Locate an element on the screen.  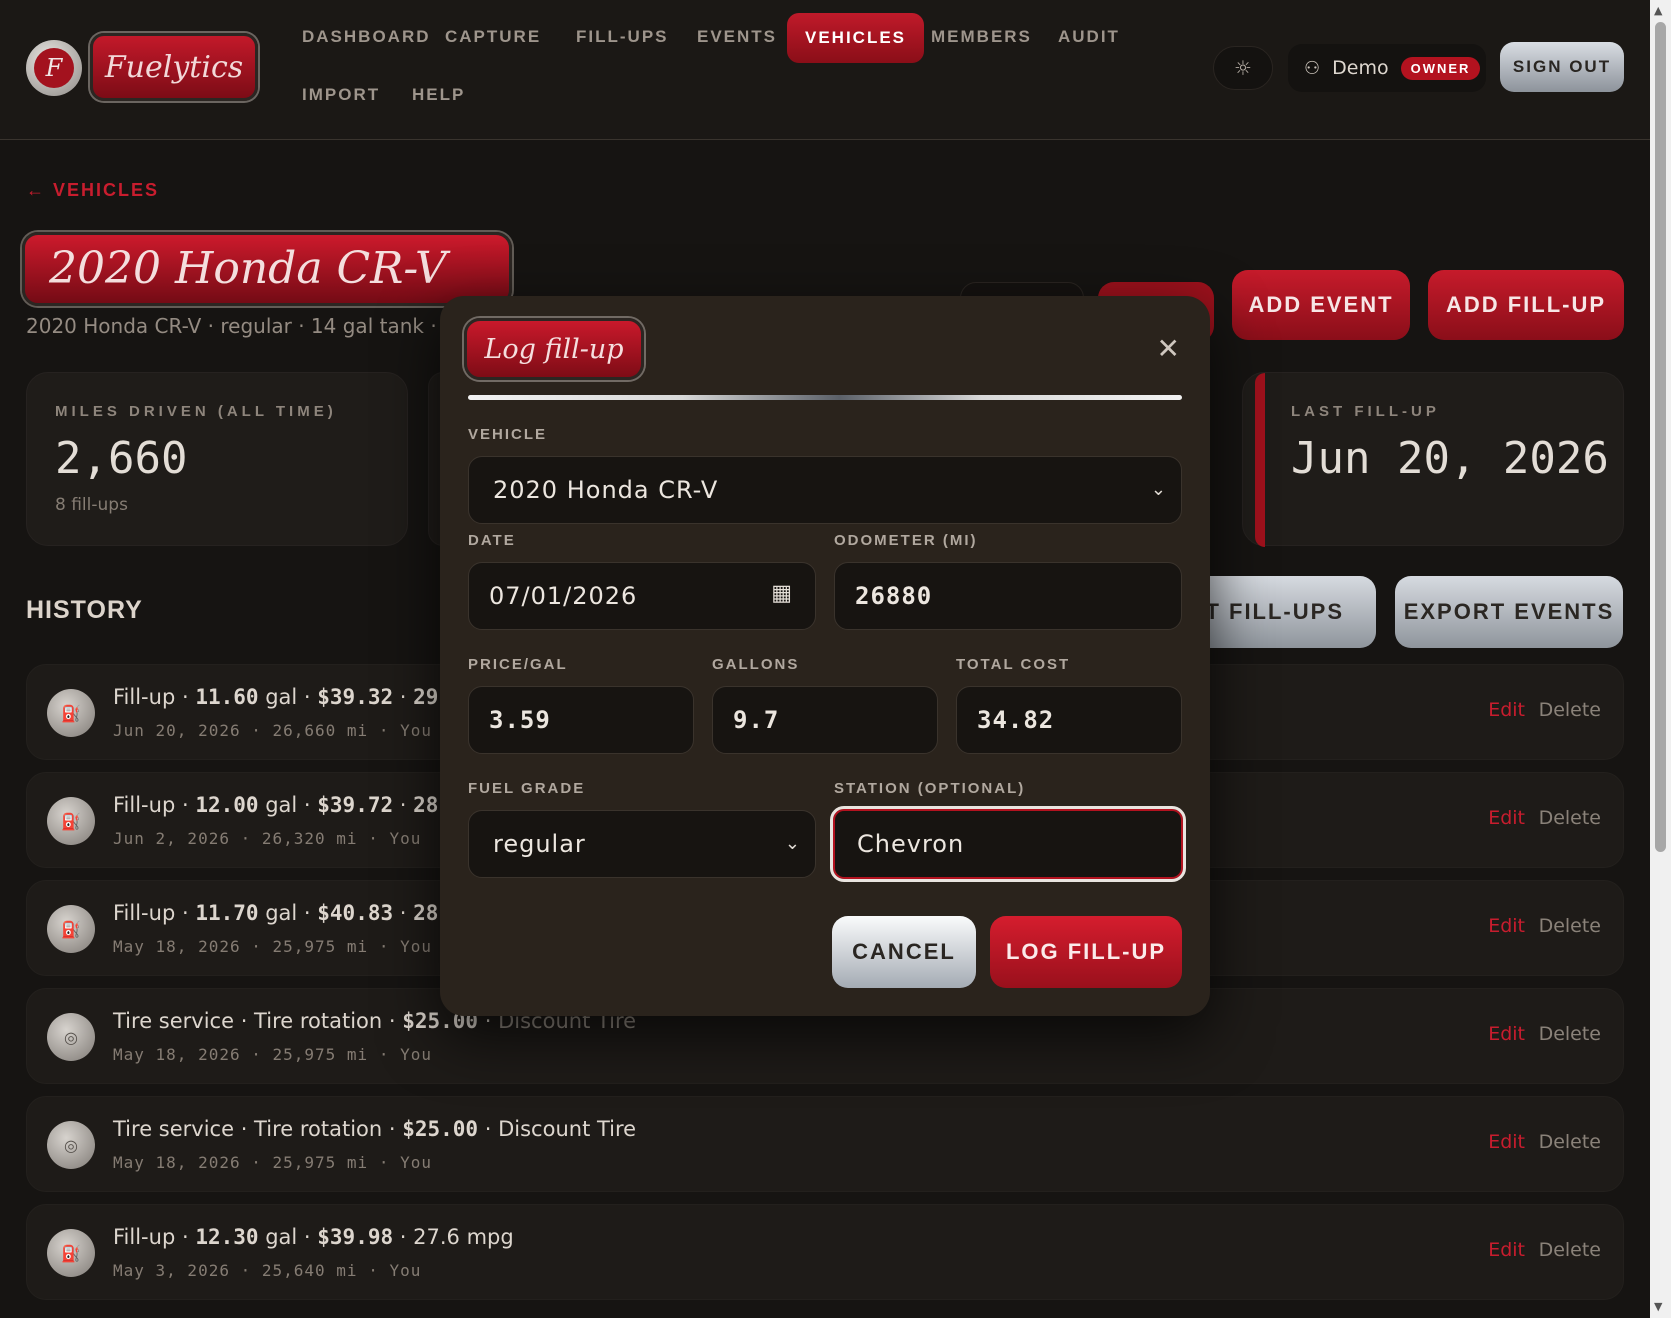
sun-icon: ☼ is located at coordinates (1243, 68).